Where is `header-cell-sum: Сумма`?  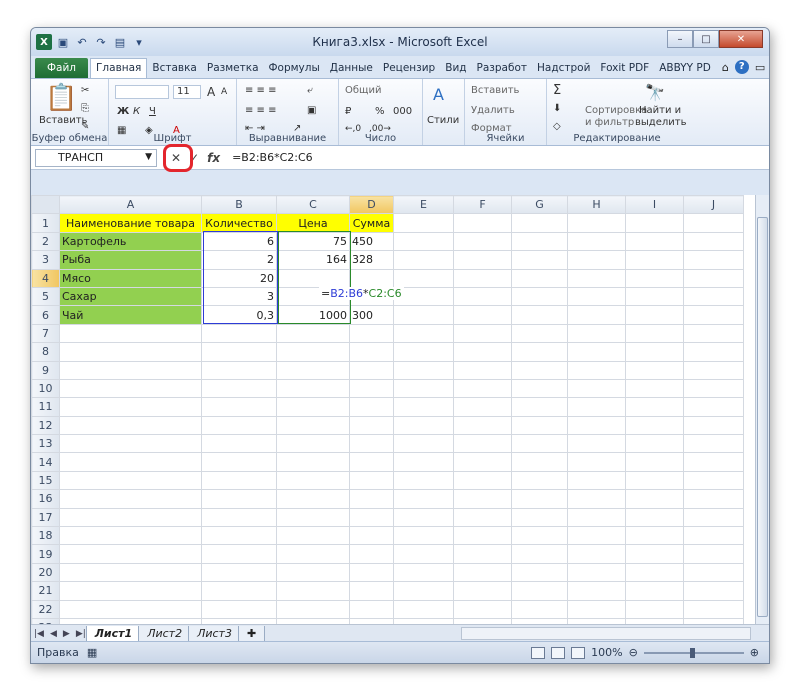 header-cell-sum: Сумма is located at coordinates (371, 223).